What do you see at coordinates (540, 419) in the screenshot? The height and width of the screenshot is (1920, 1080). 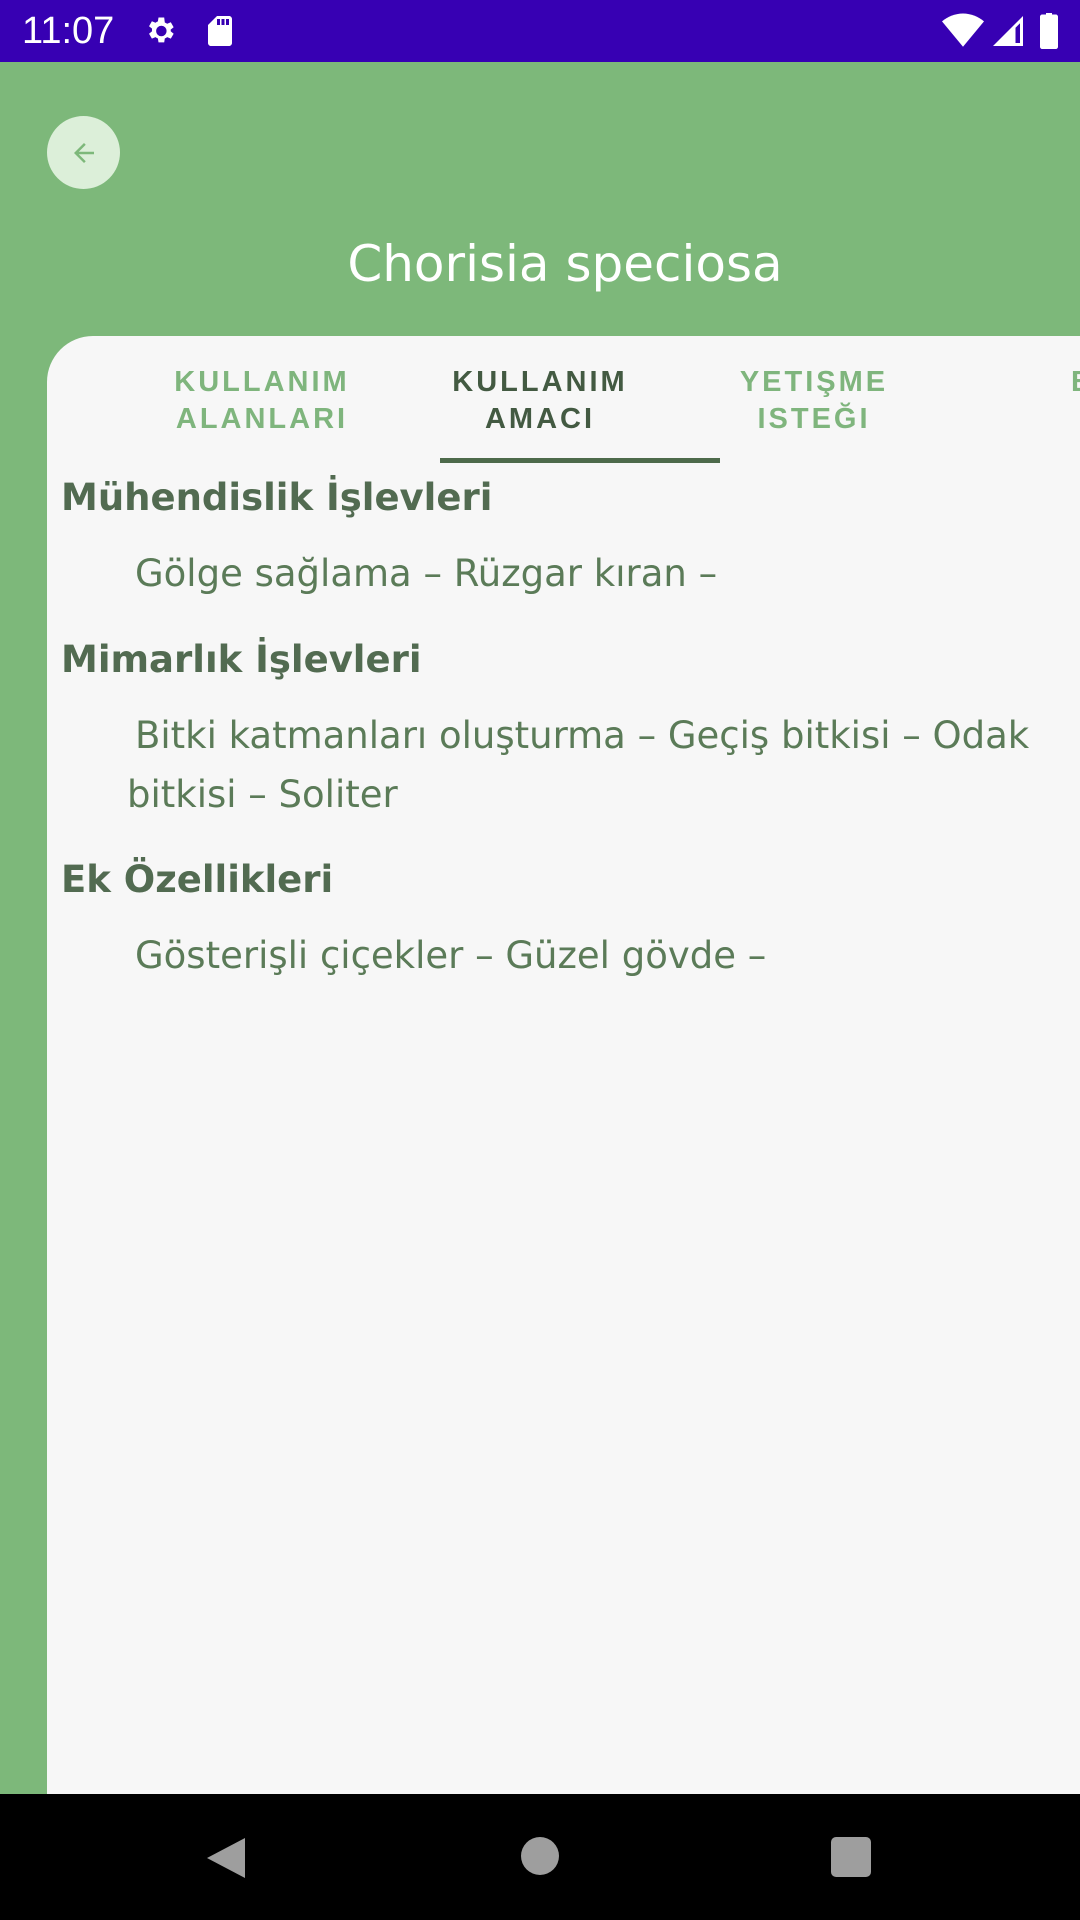 I see `tab-label-line2: AMACI` at bounding box center [540, 419].